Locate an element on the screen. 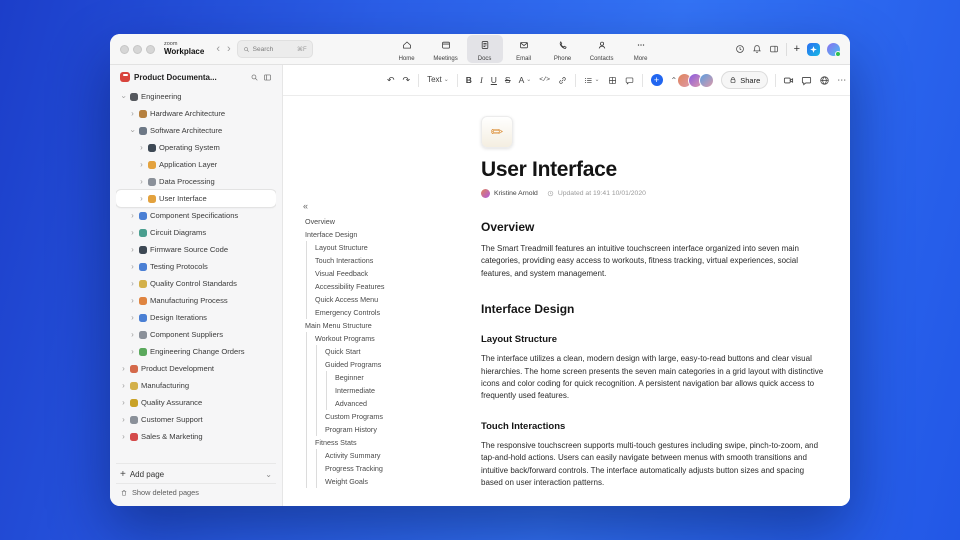 The image size is (960, 540). sidebar-item-quality-assurance: › Quality Assurance is located at coordinates (196, 402).